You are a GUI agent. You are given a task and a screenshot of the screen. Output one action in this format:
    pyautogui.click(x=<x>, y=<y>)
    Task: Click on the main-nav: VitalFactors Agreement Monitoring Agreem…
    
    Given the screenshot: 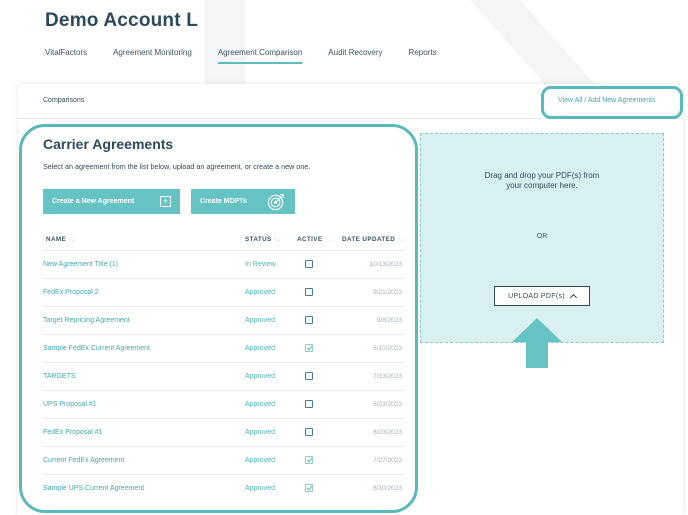 What is the action you would take?
    pyautogui.click(x=254, y=56)
    